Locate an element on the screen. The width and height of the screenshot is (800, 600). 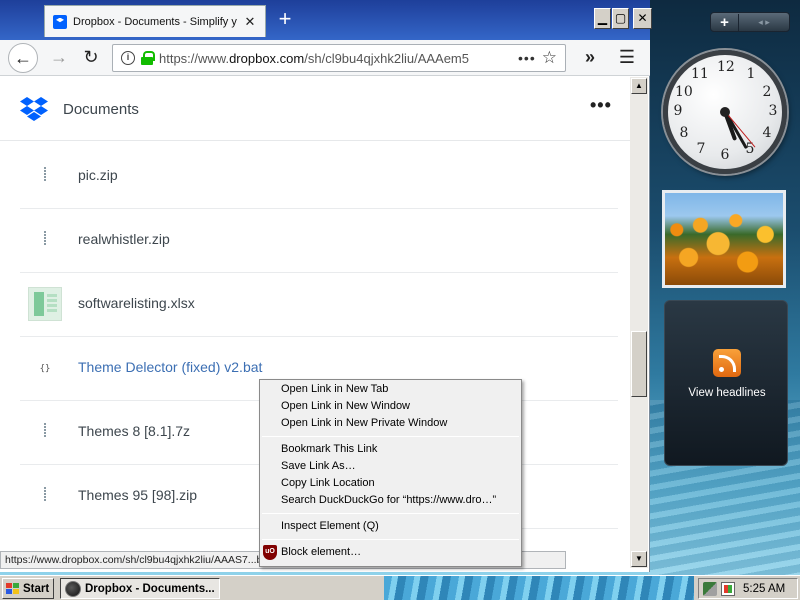
code-file-icon: {} is located at coordinates (45, 369).